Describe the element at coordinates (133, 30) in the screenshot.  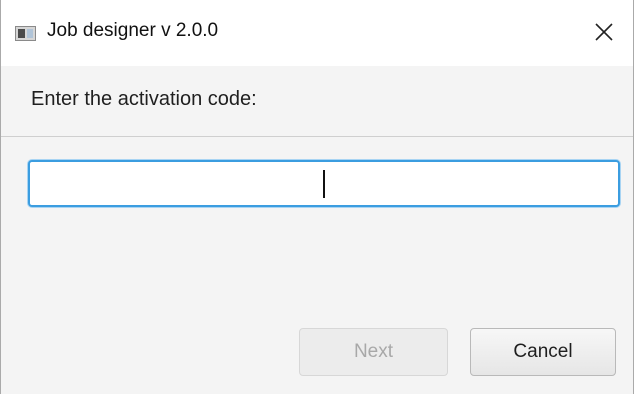
I see `window-title: Job designer v 2.0.0` at that location.